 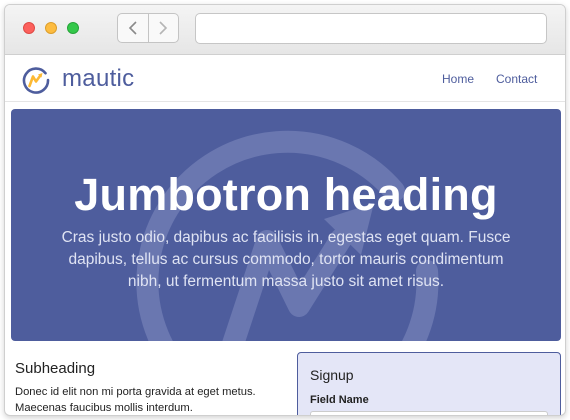 What do you see at coordinates (516, 79) in the screenshot?
I see `nav-link-contact: Contact` at bounding box center [516, 79].